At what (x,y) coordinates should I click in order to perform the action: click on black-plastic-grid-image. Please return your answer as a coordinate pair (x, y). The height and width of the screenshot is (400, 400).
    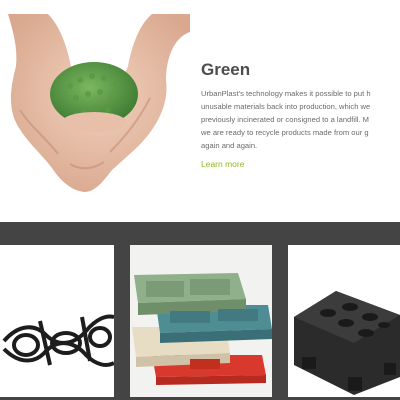
    Looking at the image, I should click on (57, 321).